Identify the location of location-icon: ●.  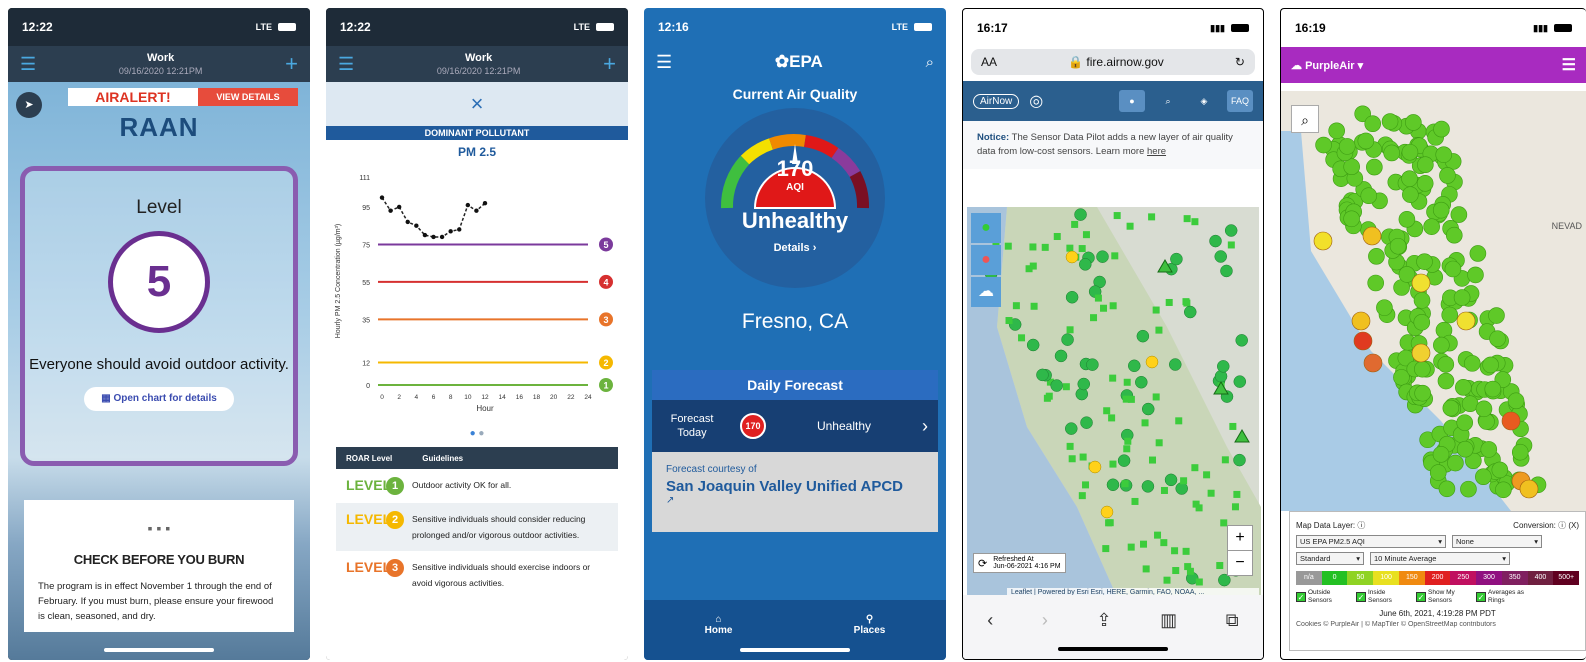
(1132, 101).